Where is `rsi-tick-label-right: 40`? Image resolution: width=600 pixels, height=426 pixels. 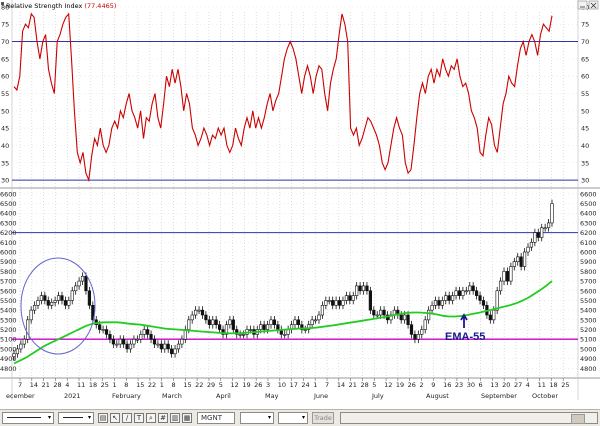 rsi-tick-label-right: 40 is located at coordinates (585, 146).